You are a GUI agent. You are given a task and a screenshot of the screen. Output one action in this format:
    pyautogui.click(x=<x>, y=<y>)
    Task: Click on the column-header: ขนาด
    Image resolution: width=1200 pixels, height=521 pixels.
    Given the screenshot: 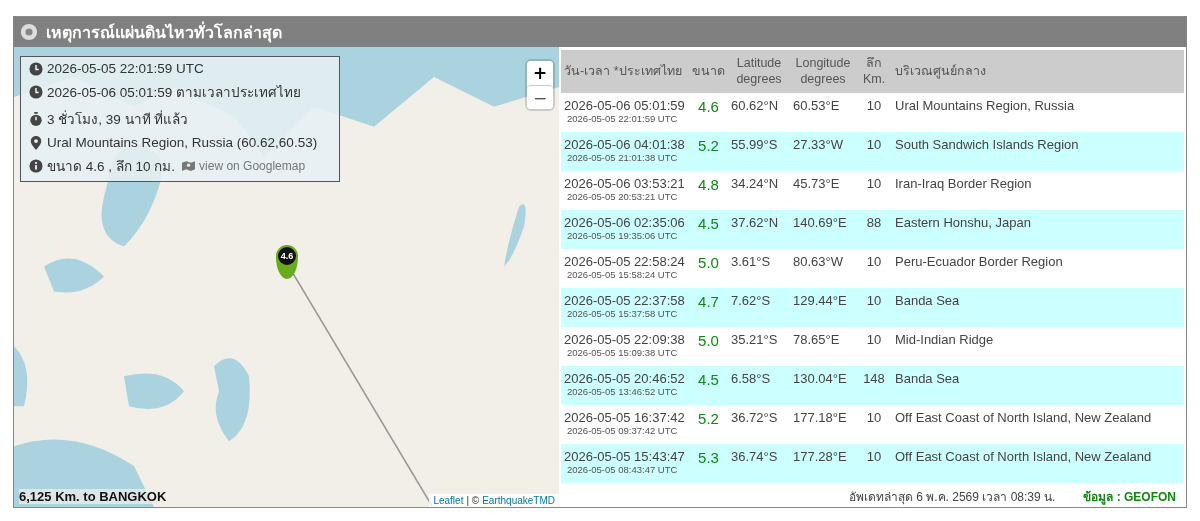 What is the action you would take?
    pyautogui.click(x=708, y=71)
    